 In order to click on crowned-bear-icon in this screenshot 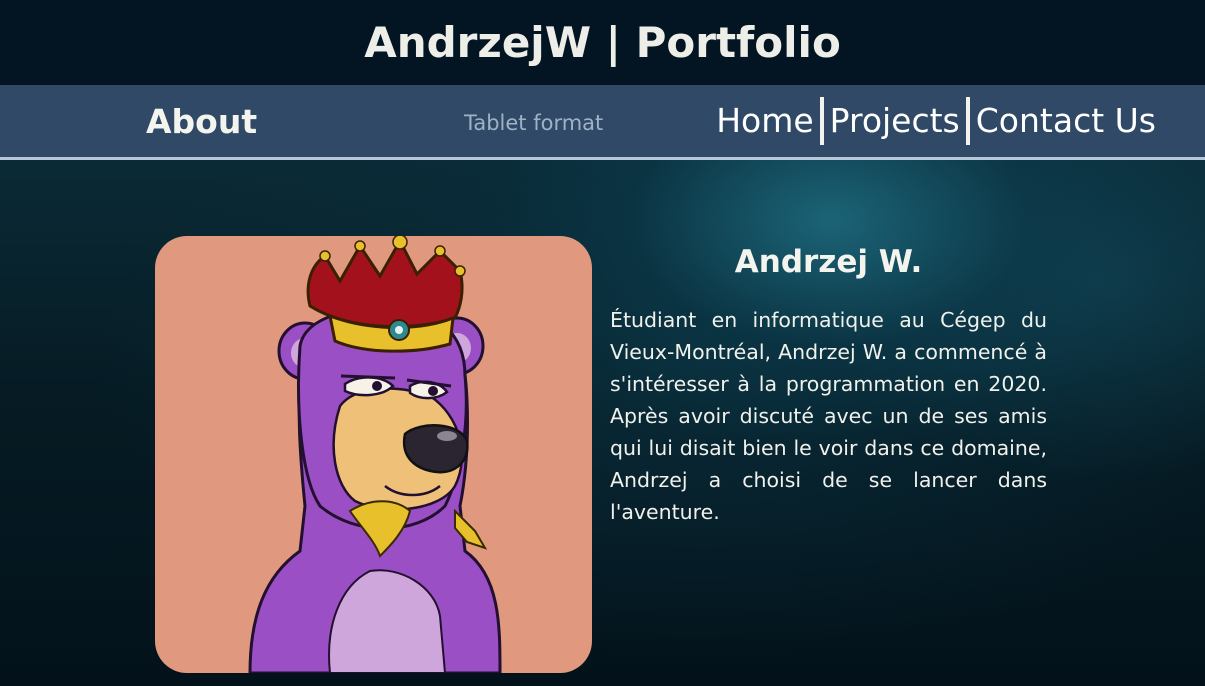, I will do `click(375, 454)`.